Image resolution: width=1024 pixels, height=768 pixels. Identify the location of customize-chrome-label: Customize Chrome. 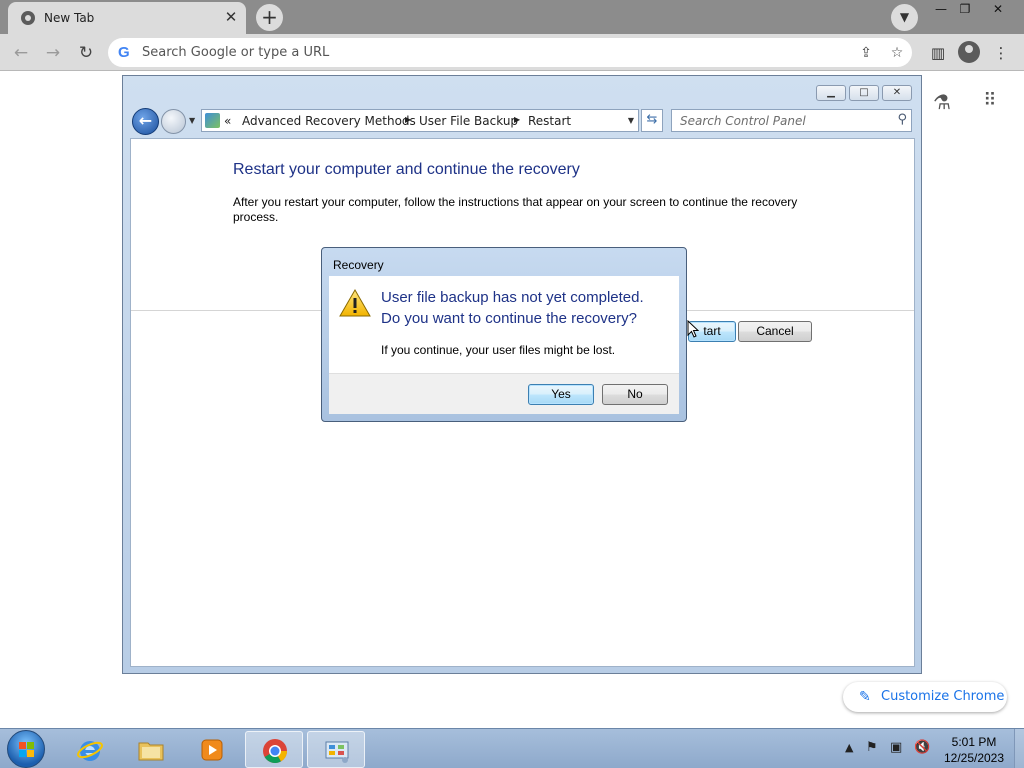
(943, 696).